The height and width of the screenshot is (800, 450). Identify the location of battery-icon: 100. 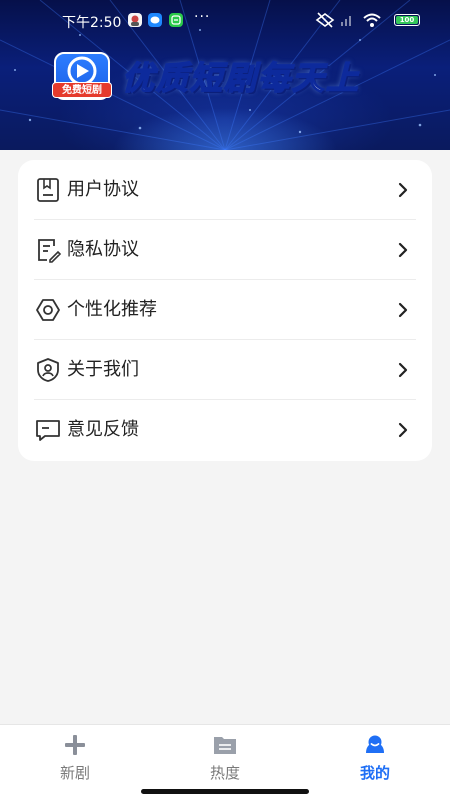
(407, 20).